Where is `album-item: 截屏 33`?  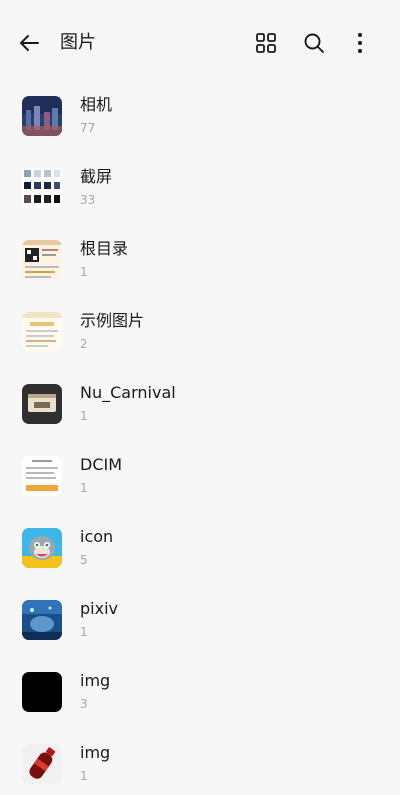 album-item: 截屏 33 is located at coordinates (200, 188).